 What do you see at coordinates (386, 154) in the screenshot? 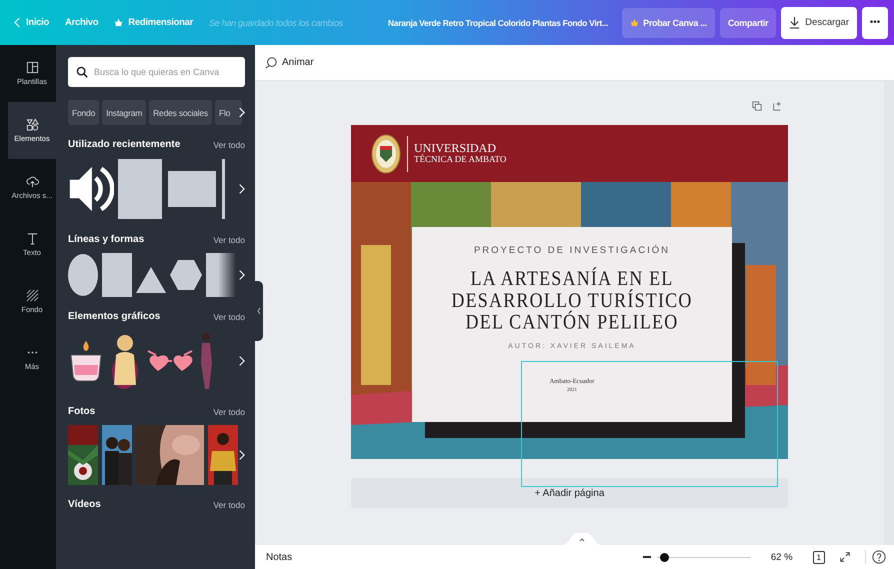
I see `emblem-icon` at bounding box center [386, 154].